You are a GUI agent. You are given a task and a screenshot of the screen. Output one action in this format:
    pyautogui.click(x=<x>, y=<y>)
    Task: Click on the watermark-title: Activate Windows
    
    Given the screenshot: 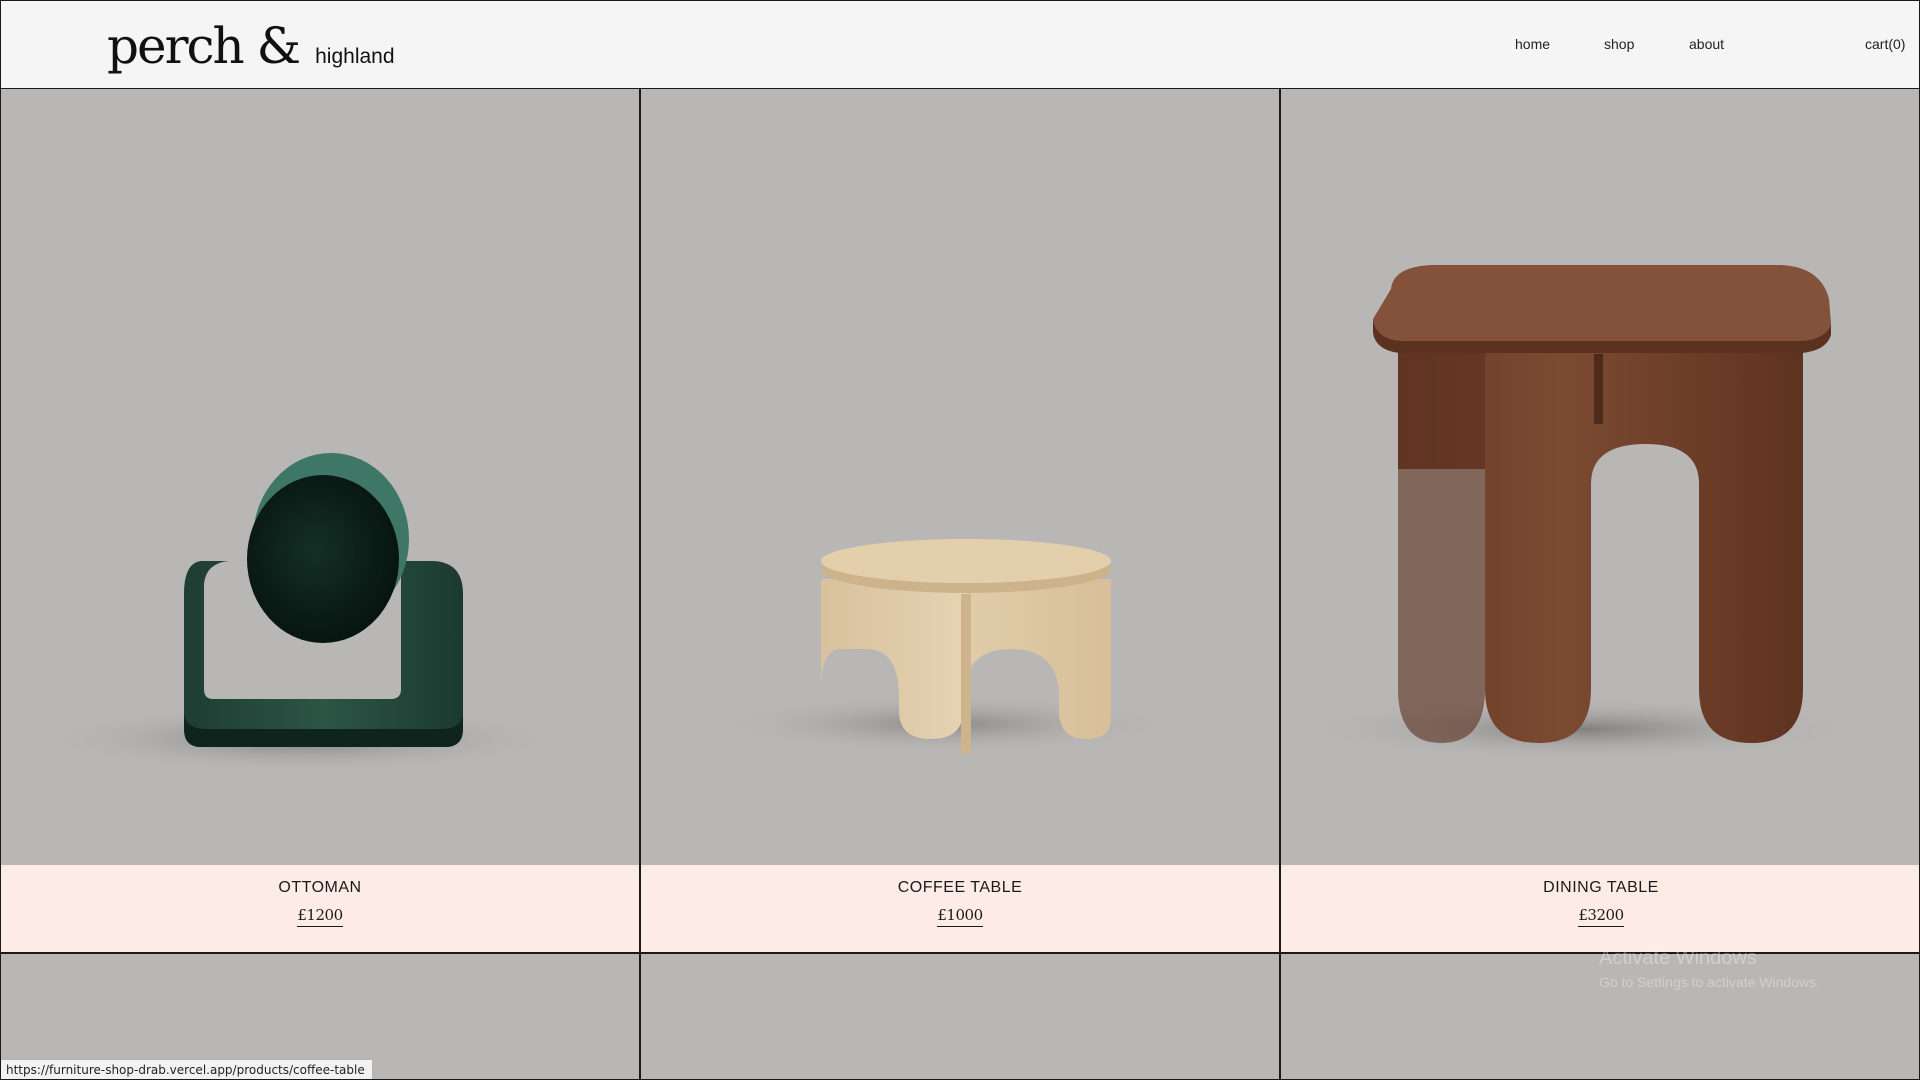 What is the action you would take?
    pyautogui.click(x=1678, y=958)
    